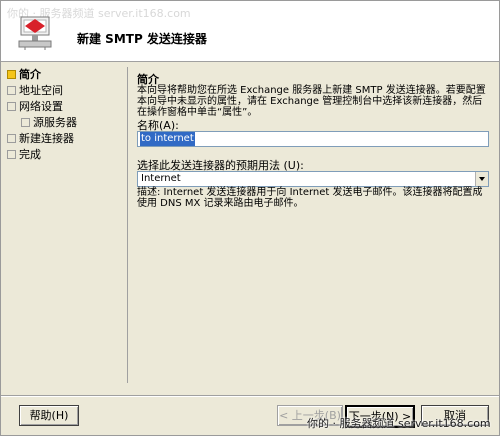 This screenshot has width=500, height=436. I want to click on wizard-title: 新建 SMTP 发送连接器, so click(142, 39).